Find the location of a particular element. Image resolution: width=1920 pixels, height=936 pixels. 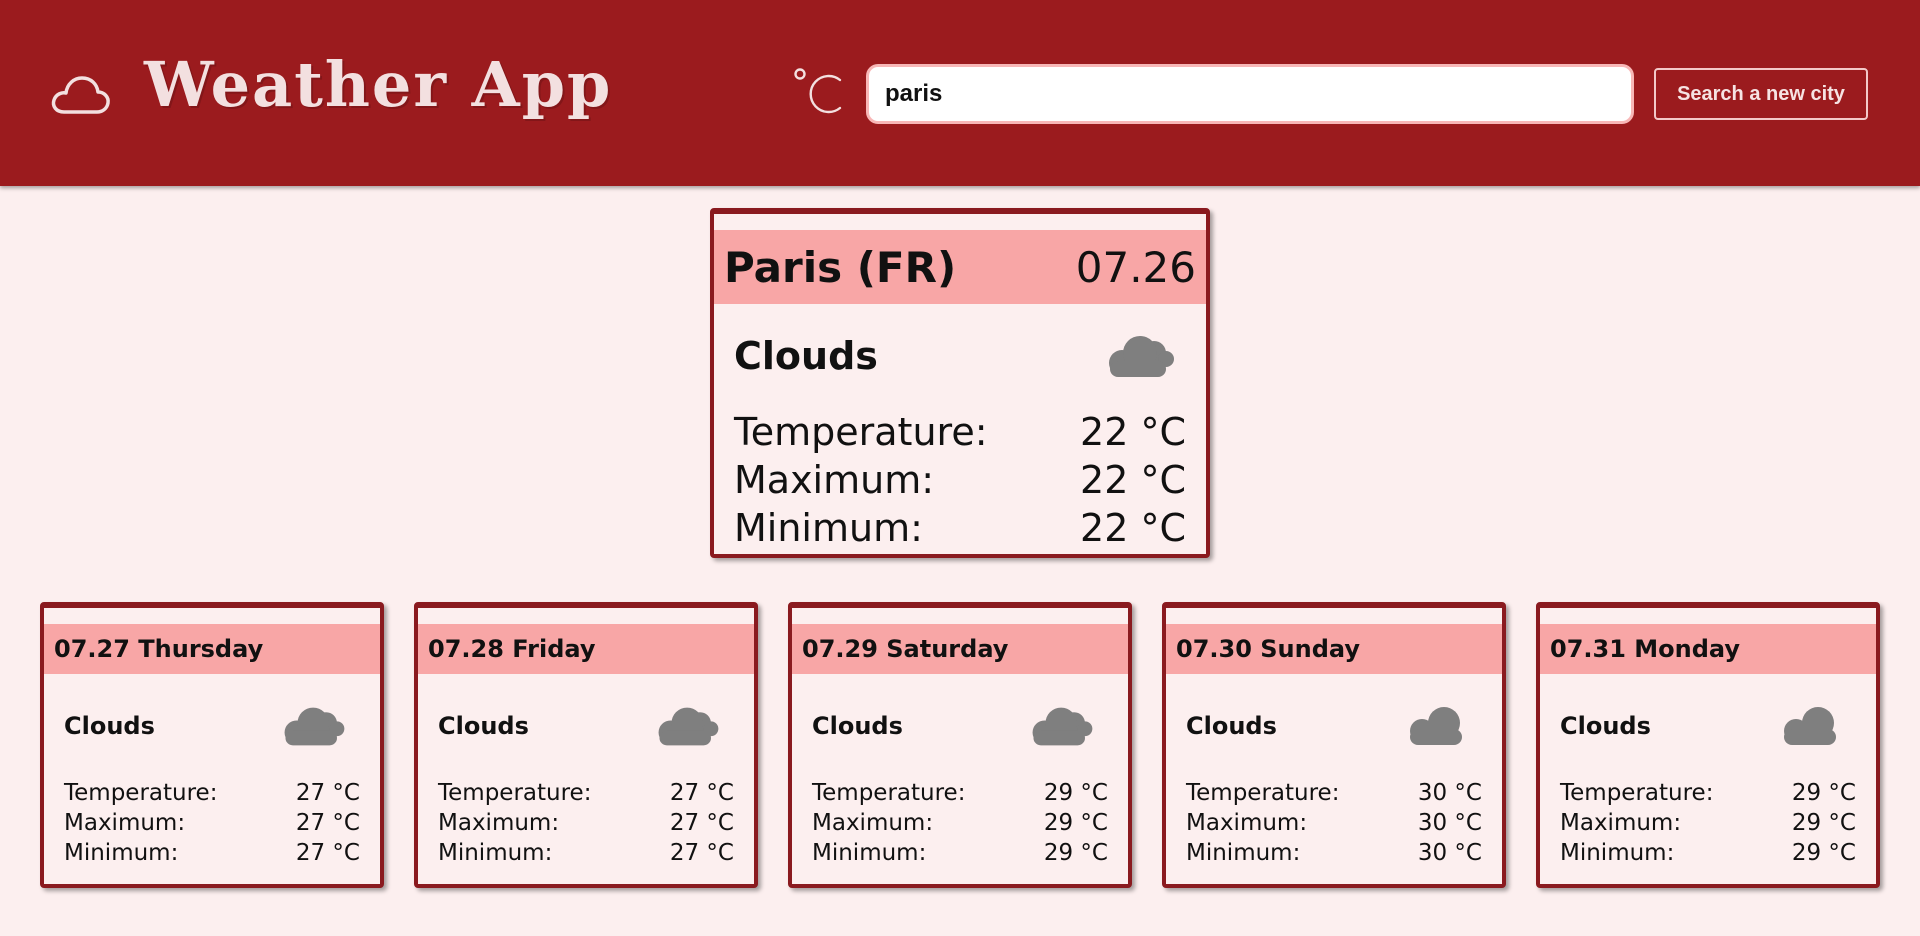

stat-row-maximum: Maximum: 30 °C is located at coordinates (1334, 823).